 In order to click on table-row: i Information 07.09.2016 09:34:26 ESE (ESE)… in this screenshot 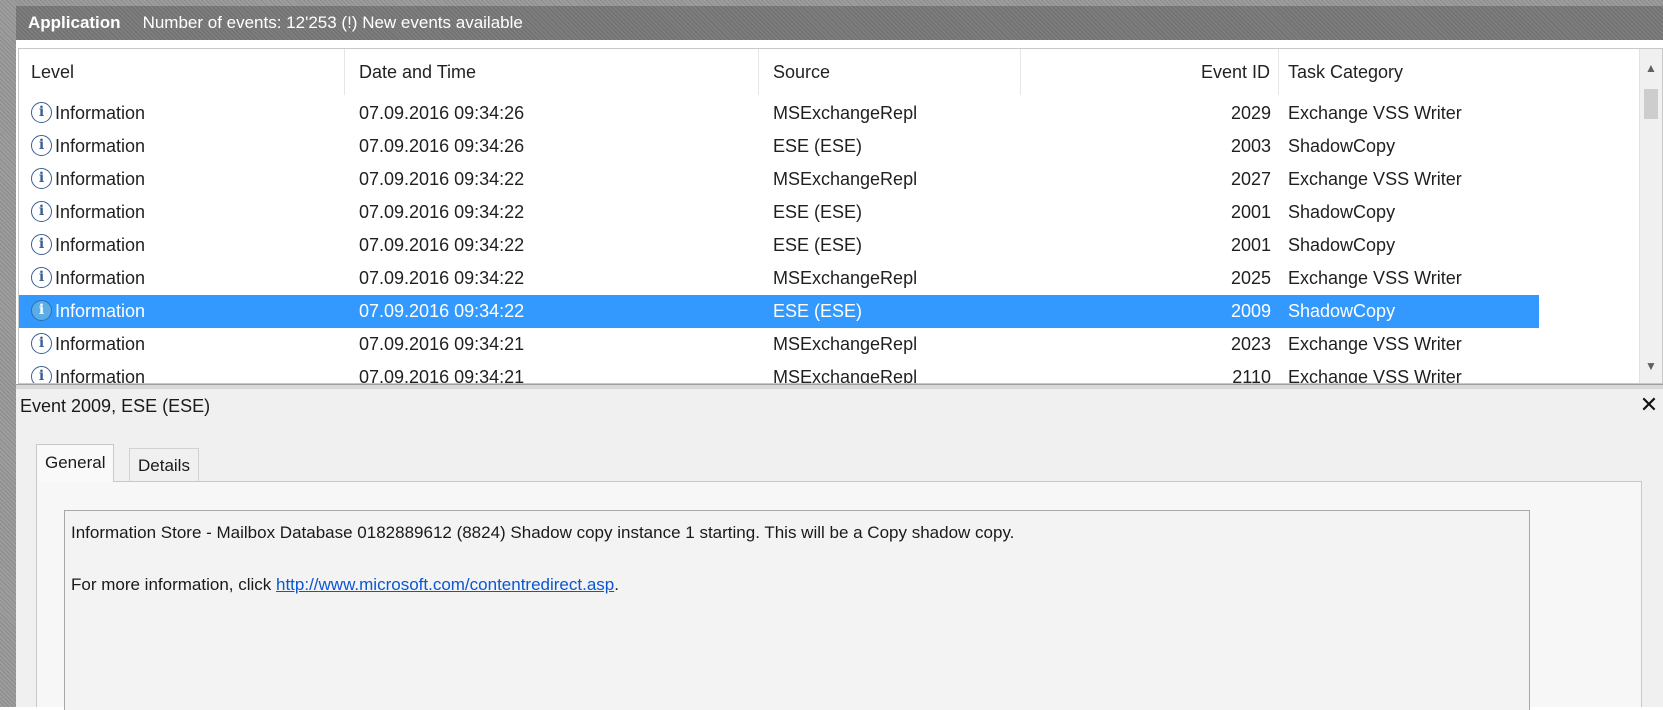, I will do `click(779, 146)`.